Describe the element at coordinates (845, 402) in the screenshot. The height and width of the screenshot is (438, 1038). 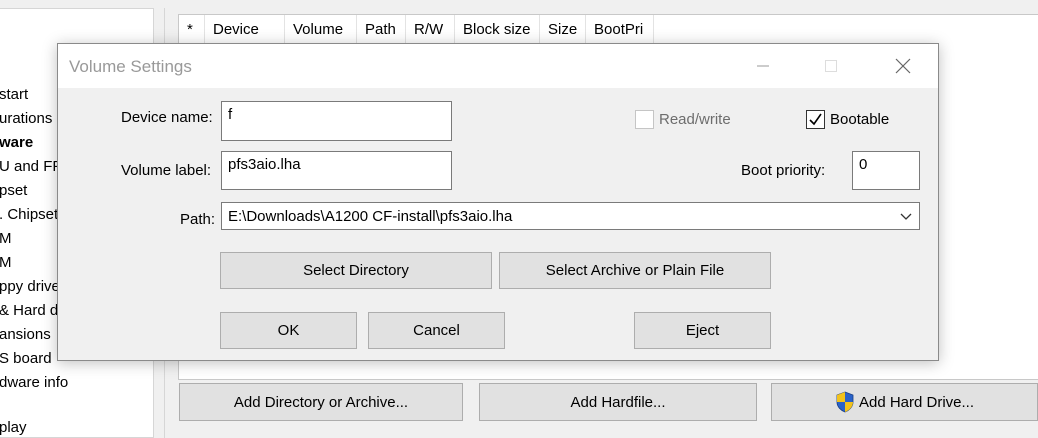
I see `uac-shield-icon` at that location.